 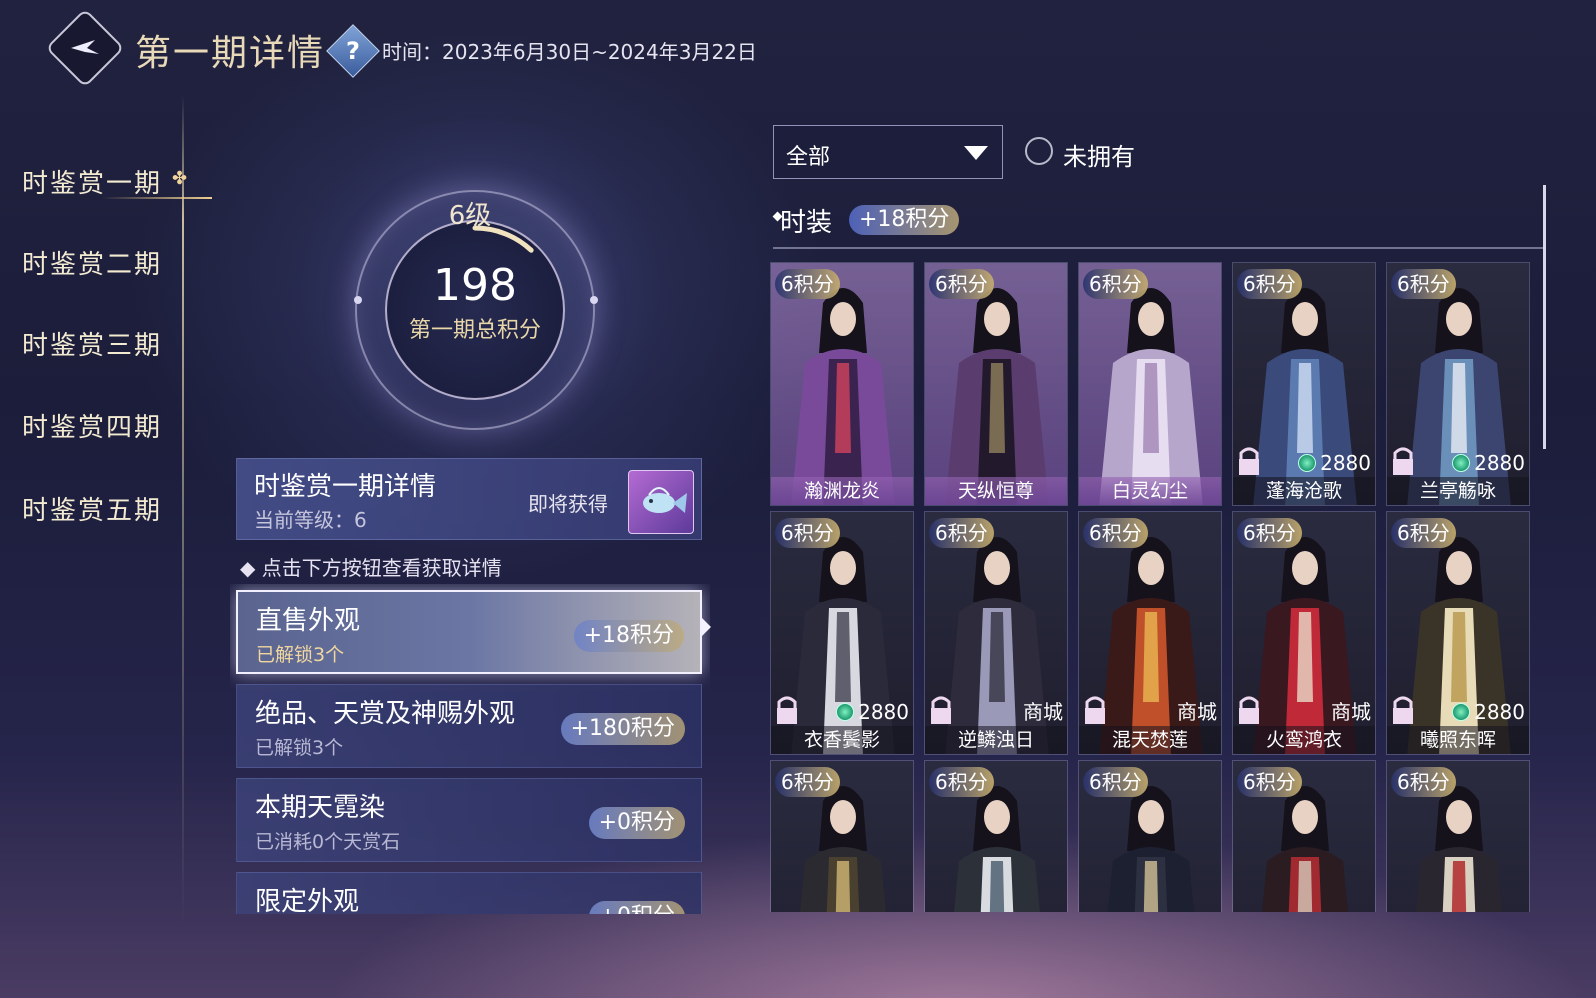 What do you see at coordinates (622, 729) in the screenshot?
I see `category-points: +180积分` at bounding box center [622, 729].